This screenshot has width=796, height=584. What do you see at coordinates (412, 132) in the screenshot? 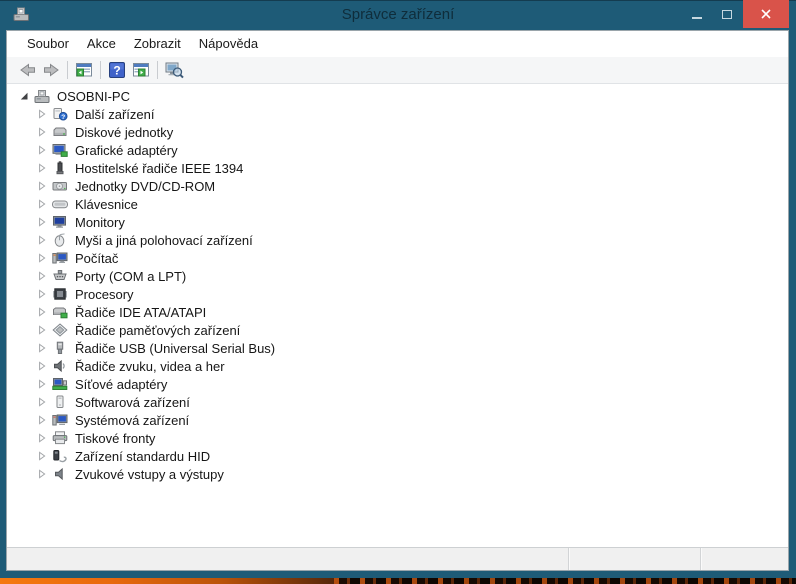
I see `tree-item: Diskové jednotky` at bounding box center [412, 132].